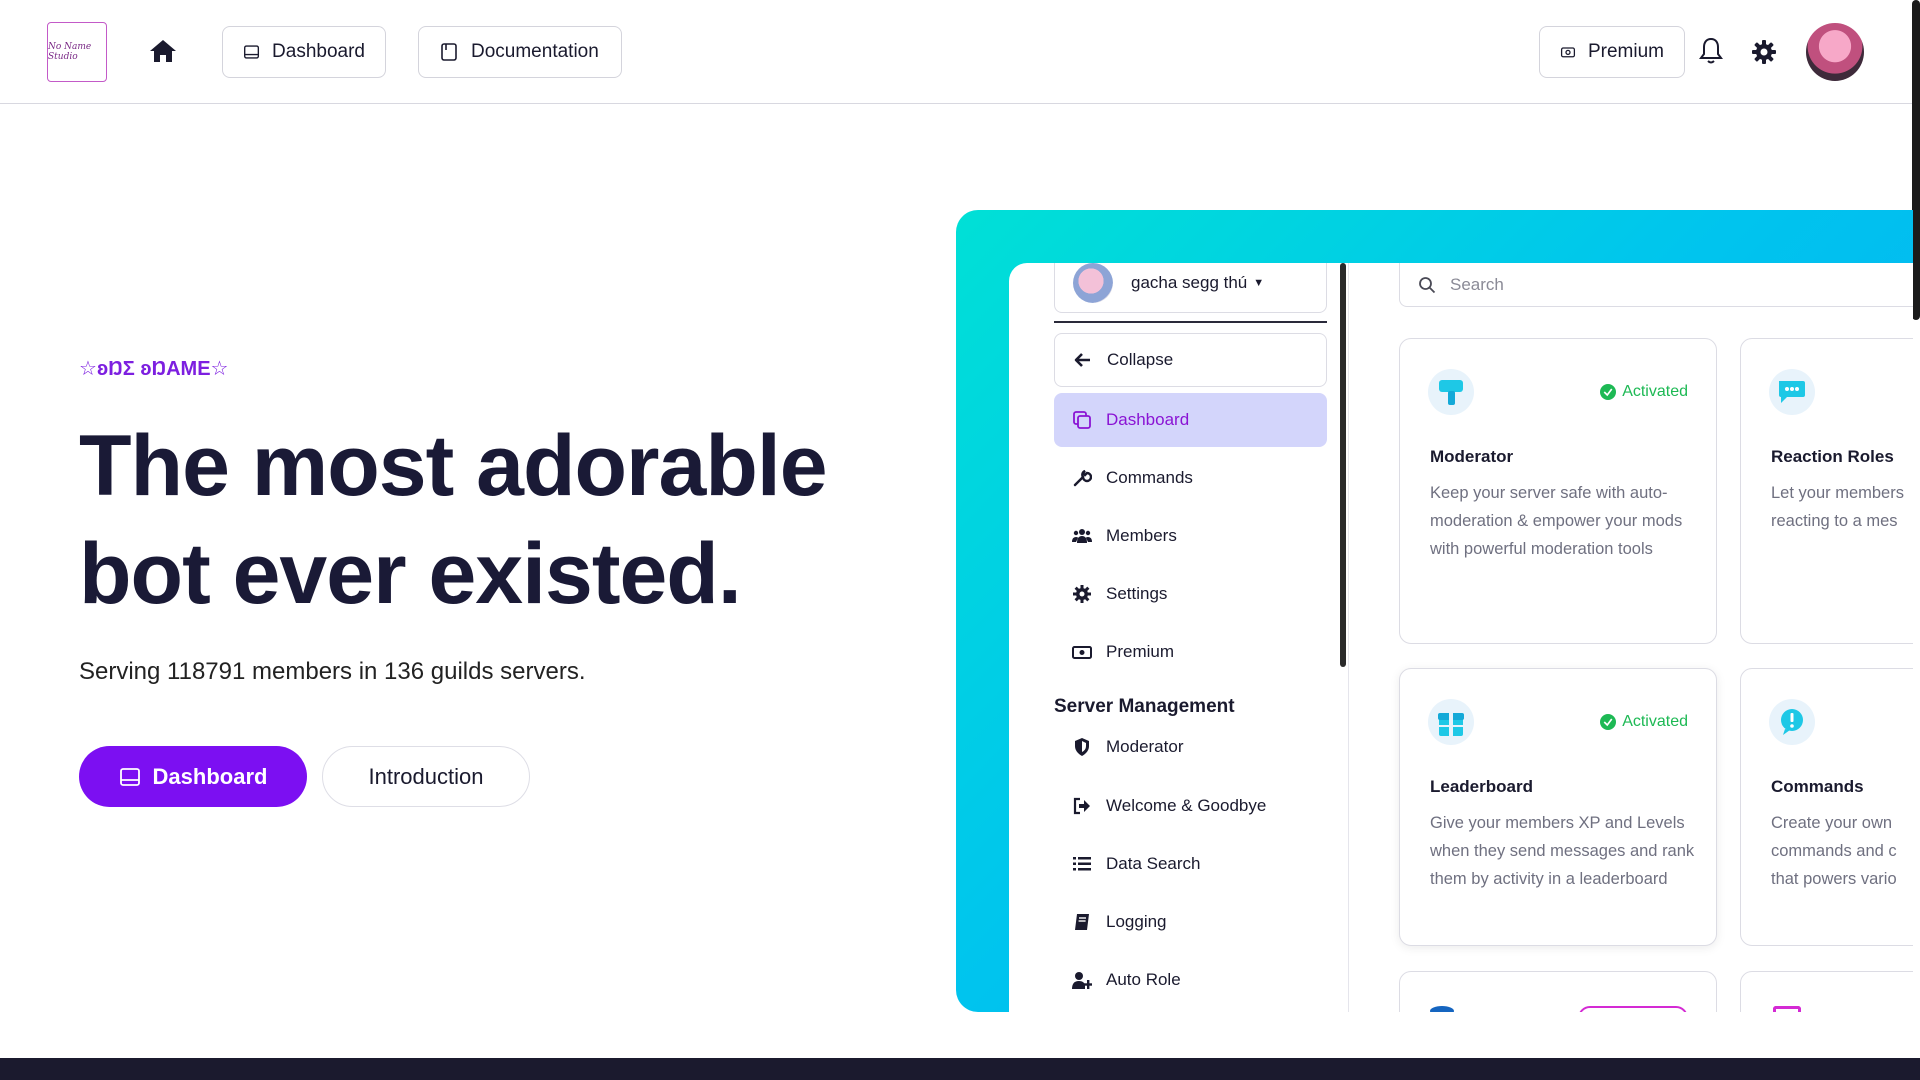  I want to click on sidebar-item-label: Data Search, so click(1153, 863).